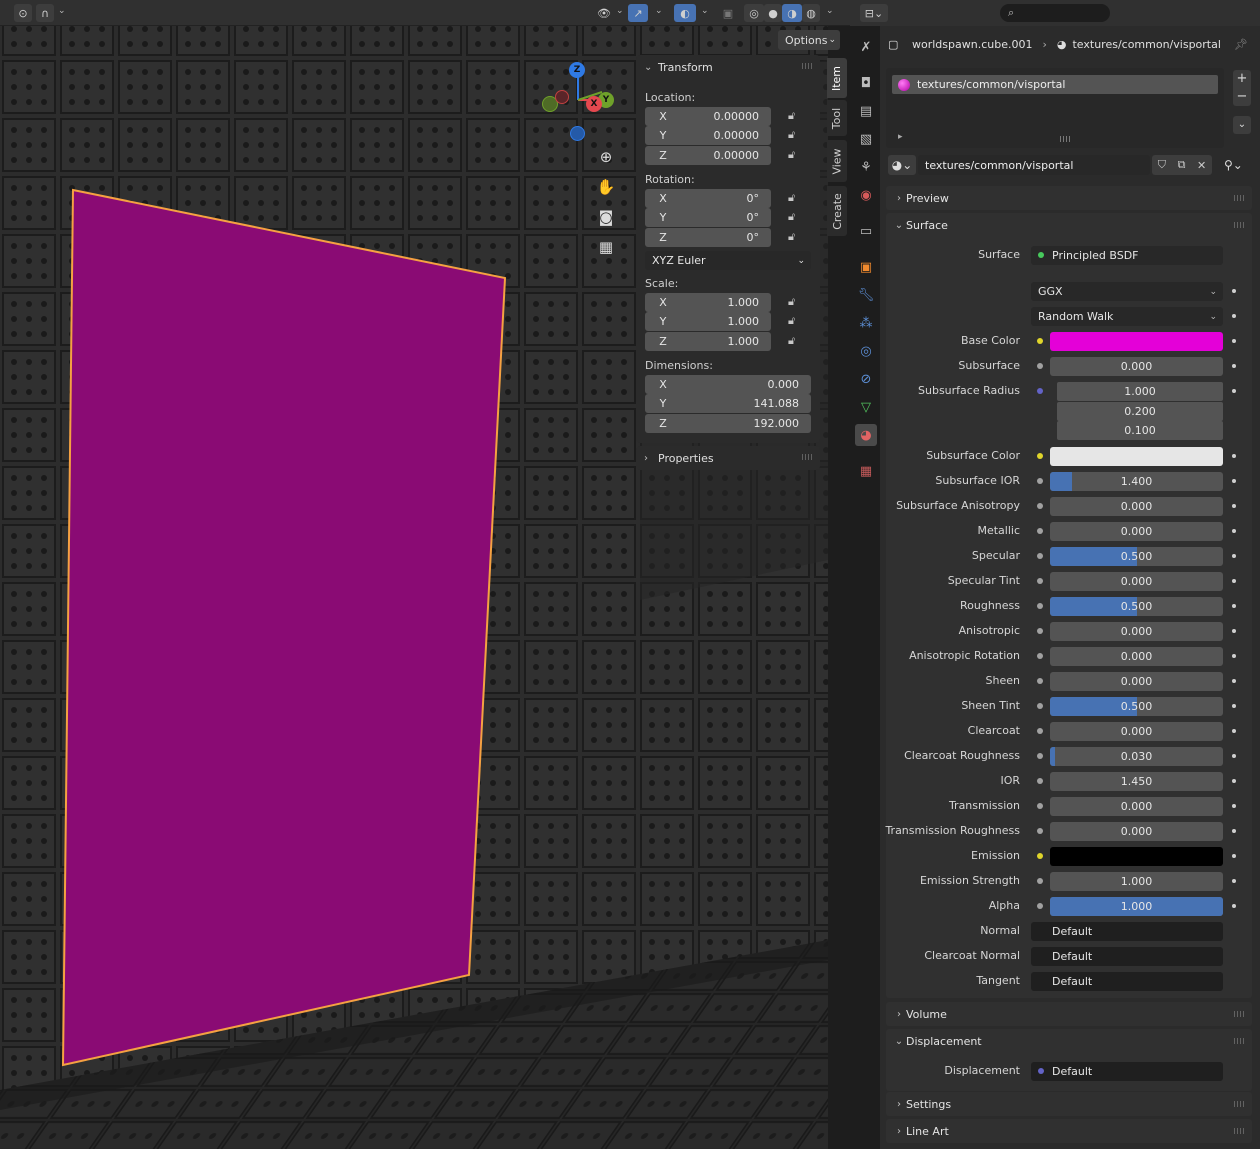 This screenshot has height=1149, width=1260. Describe the element at coordinates (1242, 125) in the screenshot. I see `slot-menu-icon: ⌄` at that location.